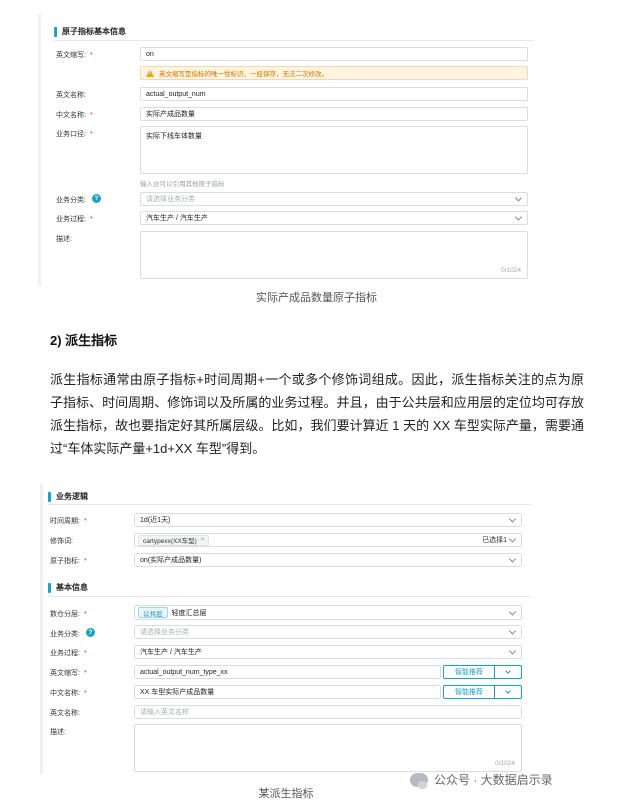  I want to click on period-label: 时间周期: *, so click(68, 521).